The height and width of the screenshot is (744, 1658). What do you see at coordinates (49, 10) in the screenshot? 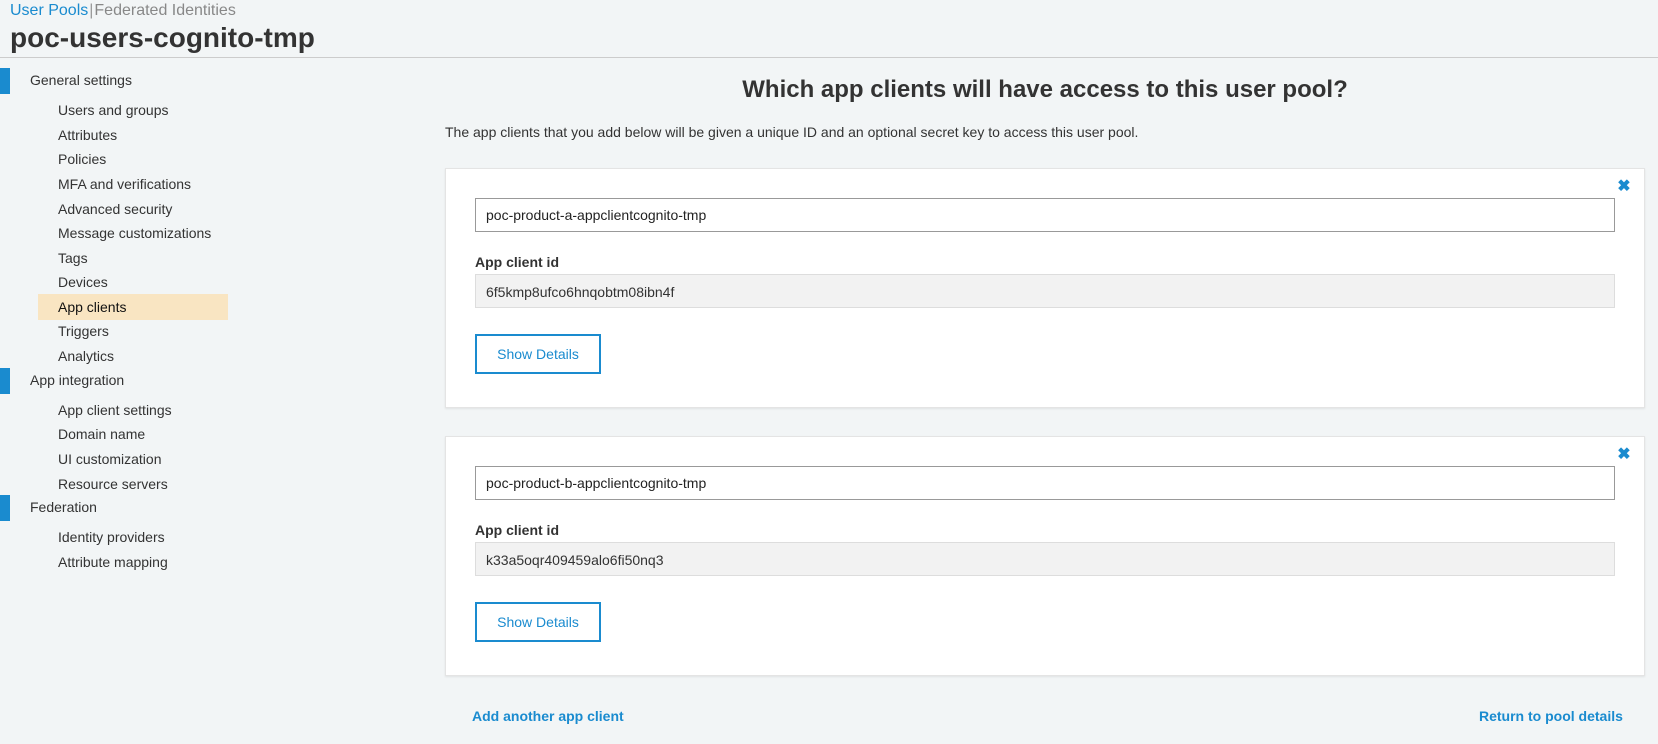
I see `tab-user-pools: User Pools` at bounding box center [49, 10].